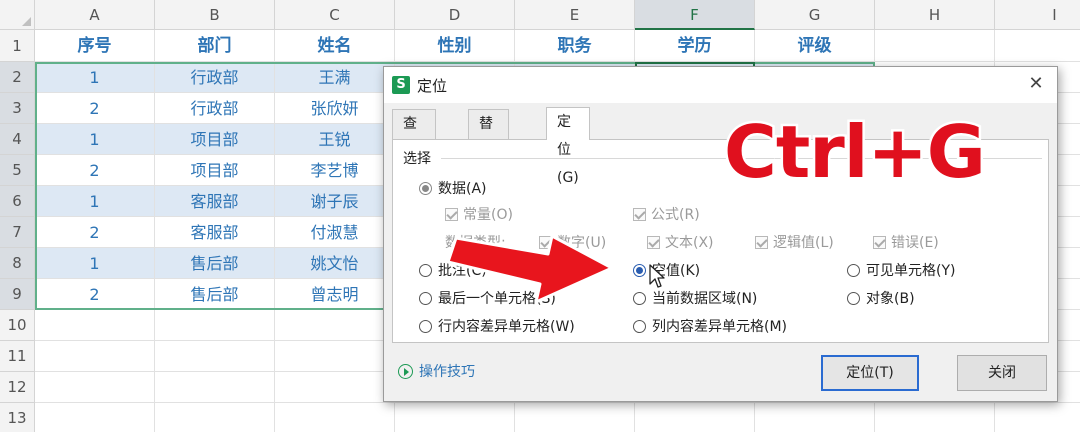 The height and width of the screenshot is (432, 1080). Describe the element at coordinates (568, 146) in the screenshot. I see `tab-goto: 定位(G)` at that location.